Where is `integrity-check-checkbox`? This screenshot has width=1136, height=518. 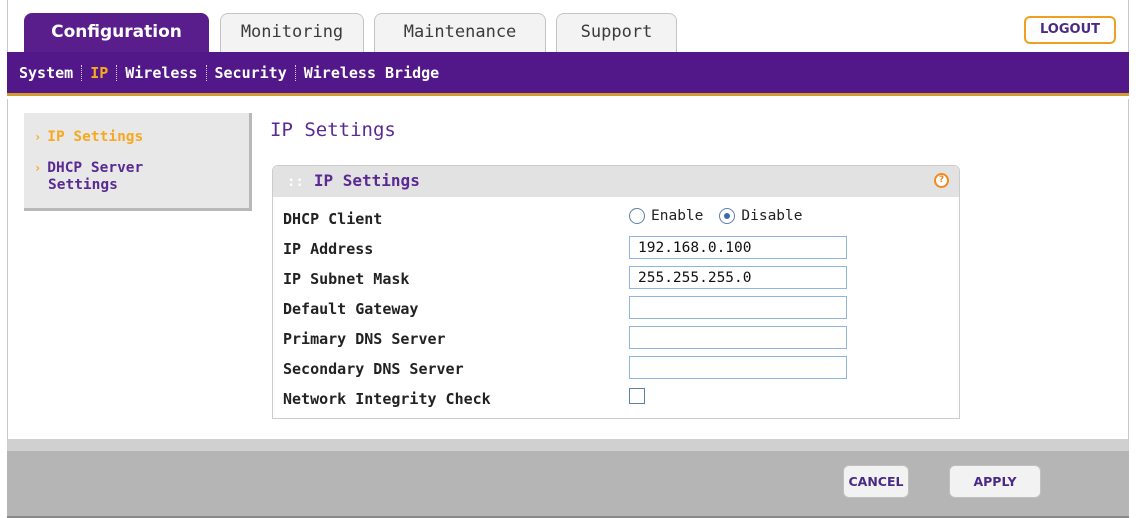 integrity-check-checkbox is located at coordinates (637, 396).